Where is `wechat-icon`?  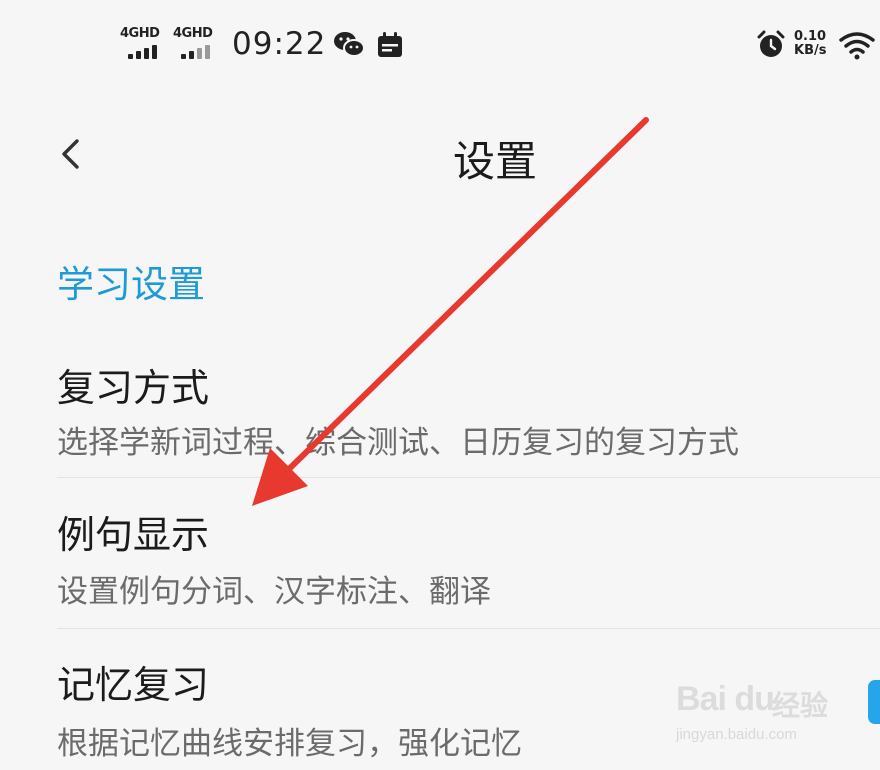
wechat-icon is located at coordinates (349, 44).